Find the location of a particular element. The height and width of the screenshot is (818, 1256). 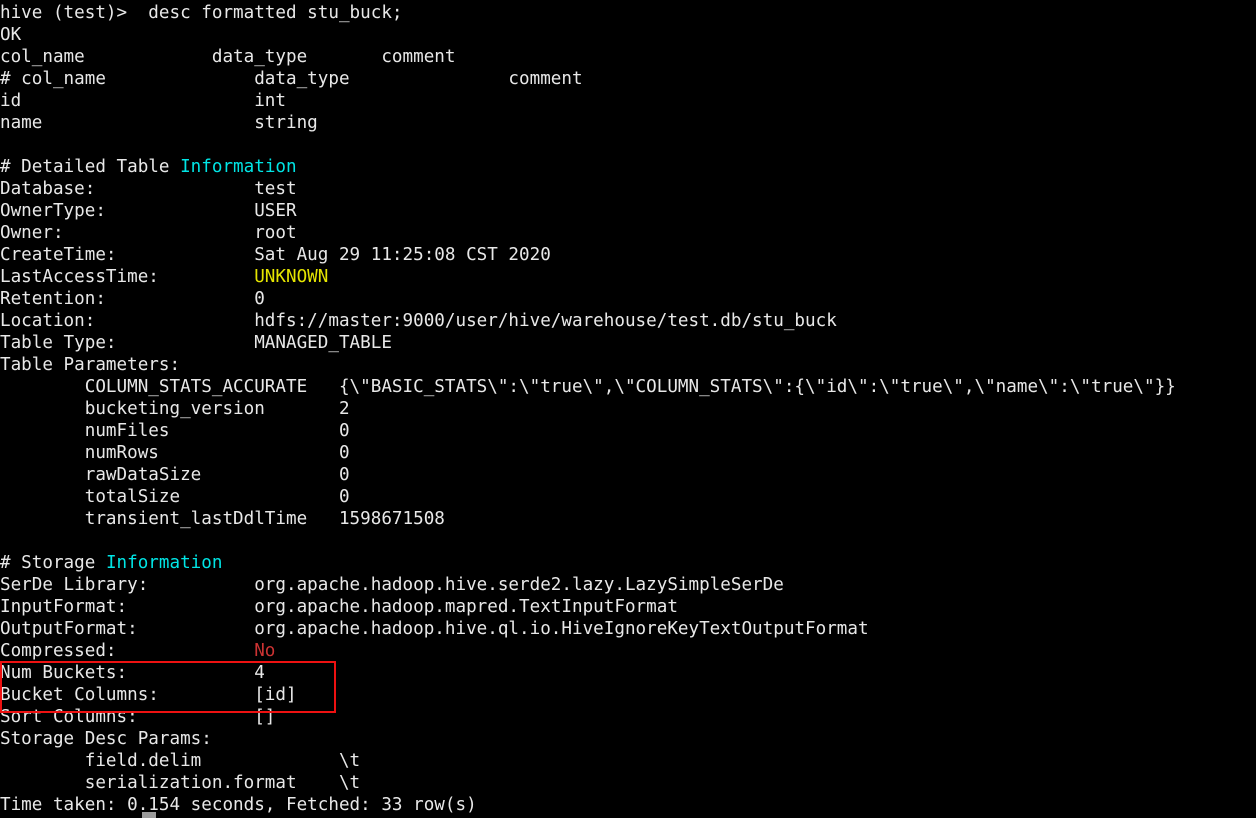

column-id: id int is located at coordinates (143, 101).